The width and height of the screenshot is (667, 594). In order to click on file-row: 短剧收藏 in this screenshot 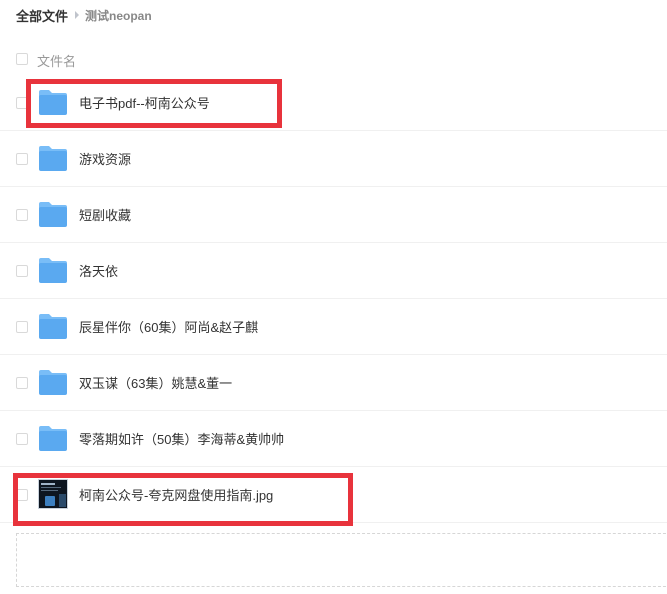, I will do `click(333, 215)`.